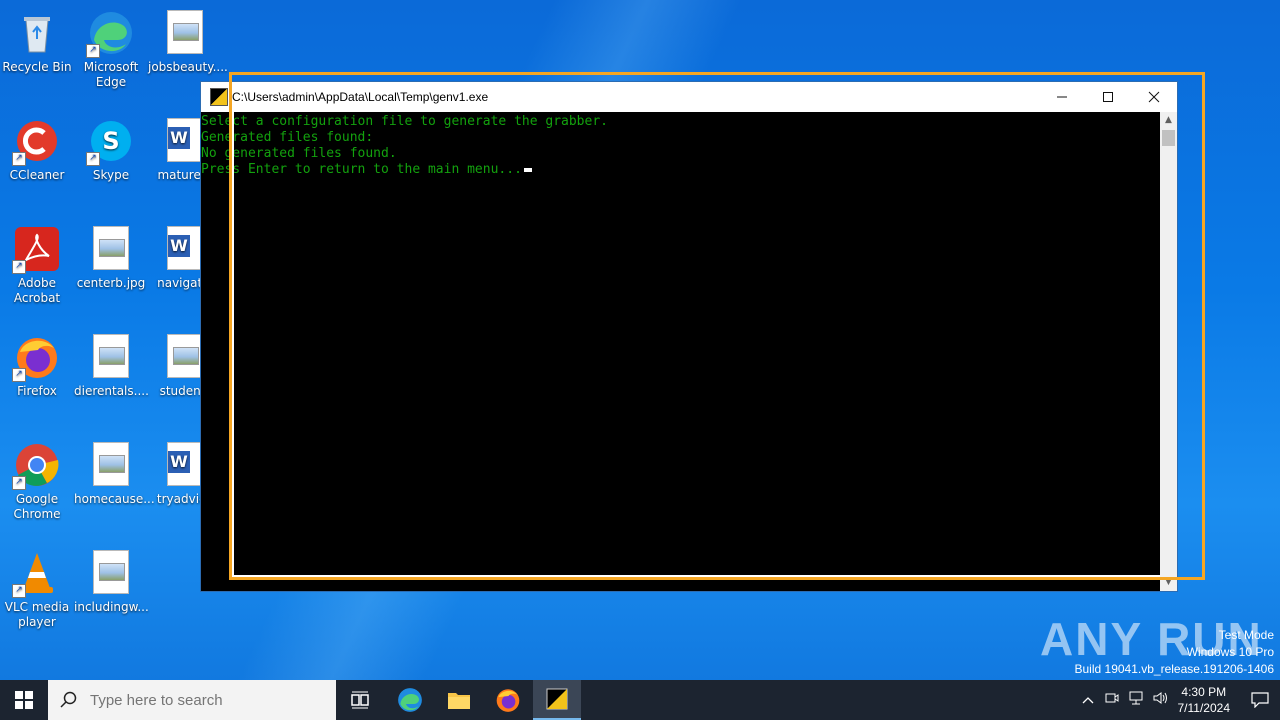 The image size is (1280, 720). I want to click on desktop-icon-label: Recycle Bin, so click(37, 67).